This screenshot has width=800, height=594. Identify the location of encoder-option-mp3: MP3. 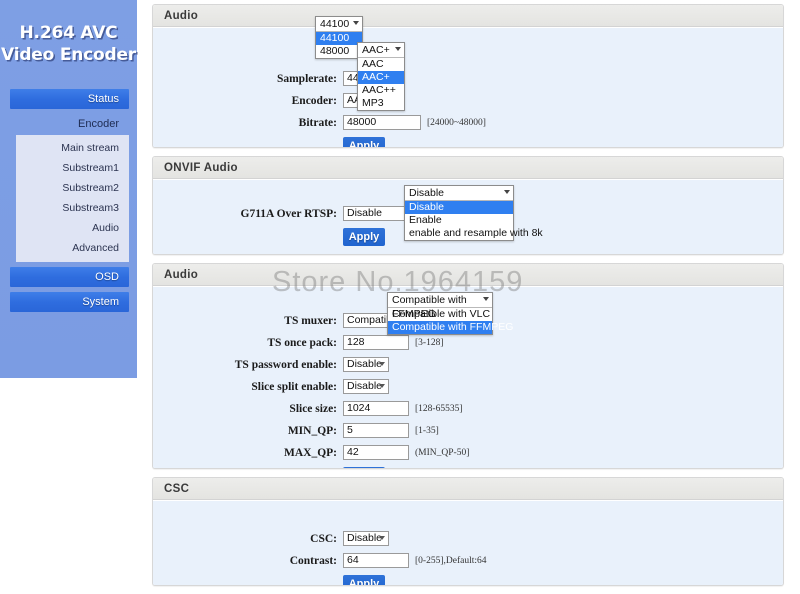
(381, 103).